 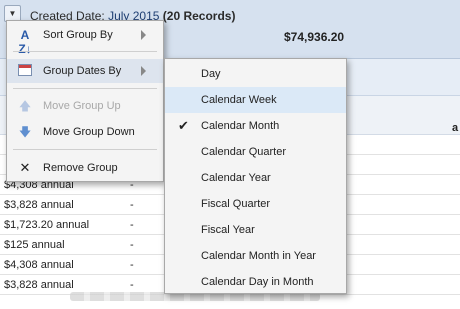 What do you see at coordinates (80, 168) in the screenshot?
I see `menu-item-label: Remove Group` at bounding box center [80, 168].